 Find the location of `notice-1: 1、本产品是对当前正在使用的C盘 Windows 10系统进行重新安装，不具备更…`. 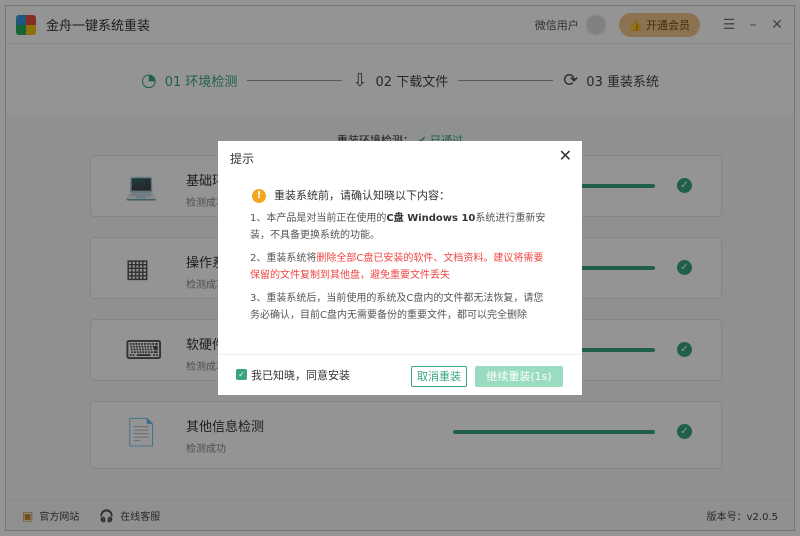

notice-1: 1、本产品是对当前正在使用的C盘 Windows 10系统进行重新安装，不具备更… is located at coordinates (398, 227).